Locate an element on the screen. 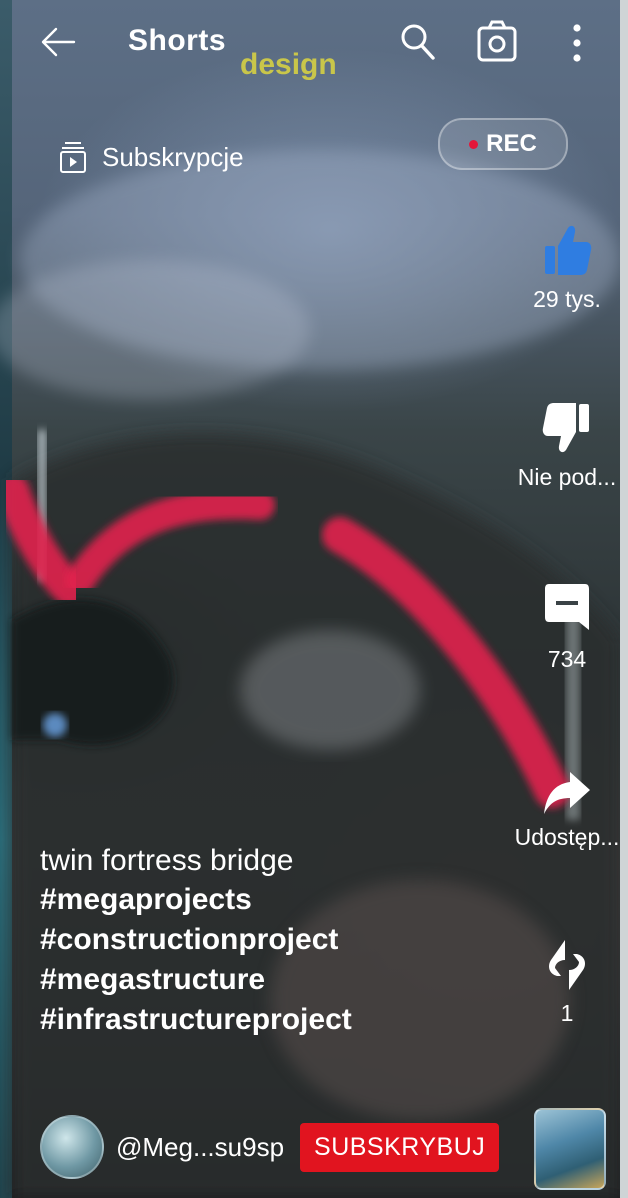 The height and width of the screenshot is (1198, 628). more-options-icon is located at coordinates (577, 43).